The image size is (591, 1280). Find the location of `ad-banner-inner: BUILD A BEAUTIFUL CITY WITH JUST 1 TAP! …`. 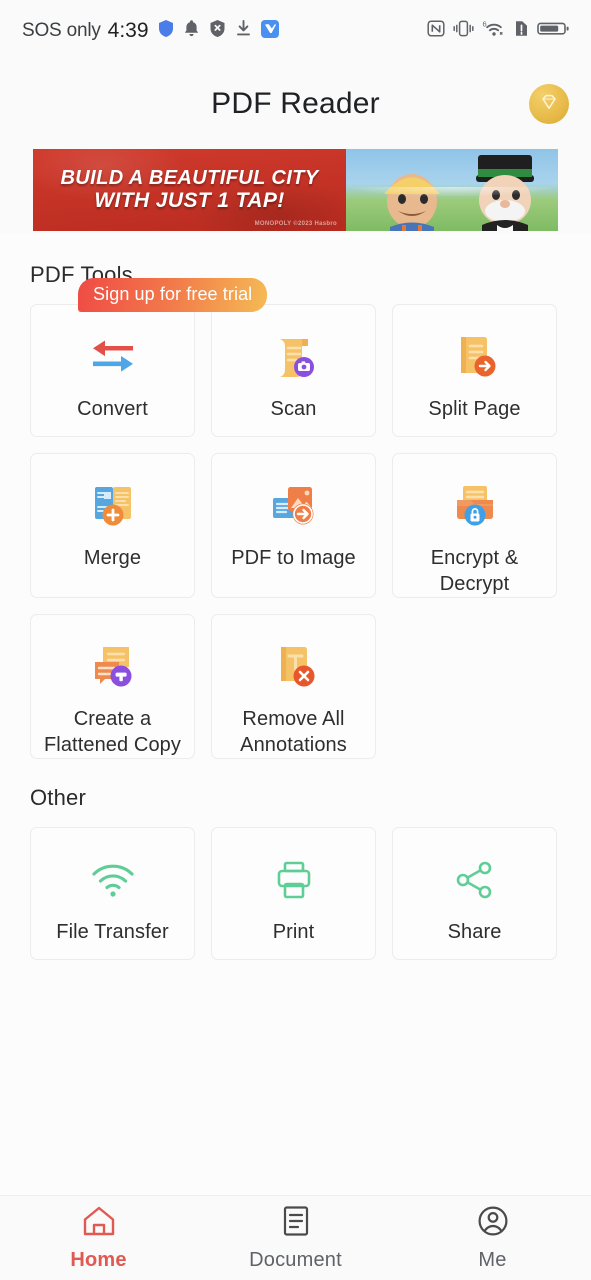

ad-banner-inner: BUILD A BEAUTIFUL CITY WITH JUST 1 TAP! … is located at coordinates (295, 190).